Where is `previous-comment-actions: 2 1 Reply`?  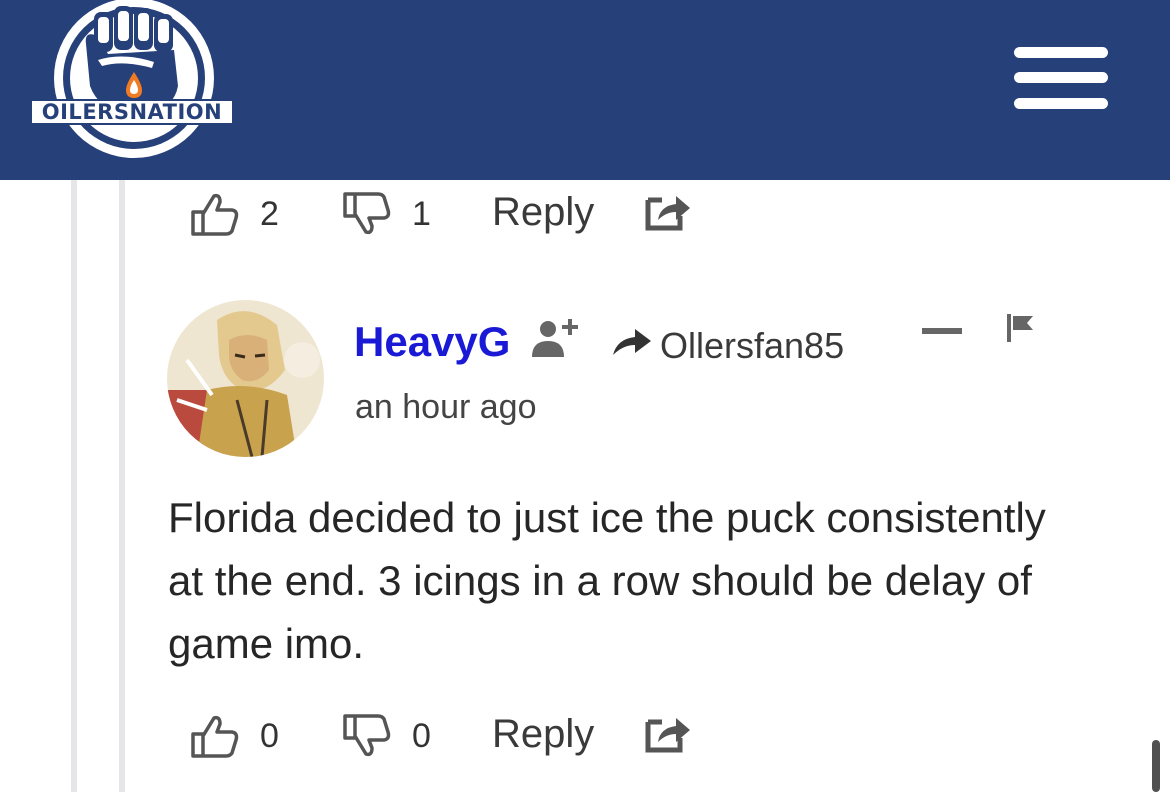 previous-comment-actions: 2 1 Reply is located at coordinates (450, 215).